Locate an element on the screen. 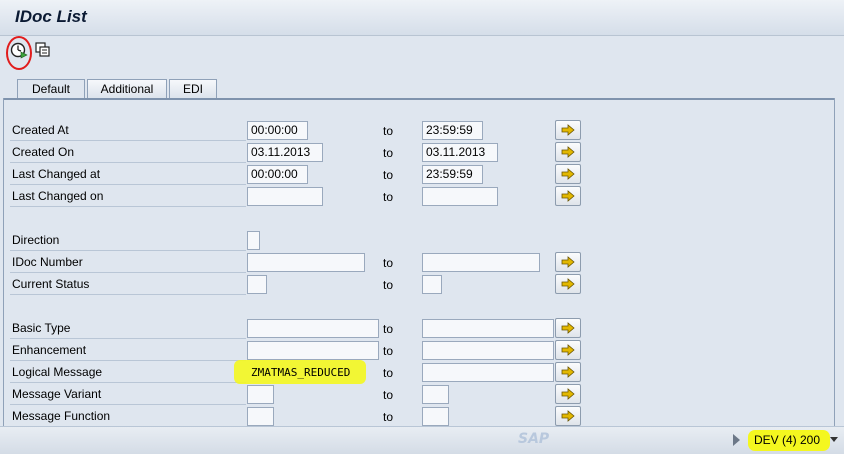  row-current-status: Current Status to is located at coordinates (425, 285).